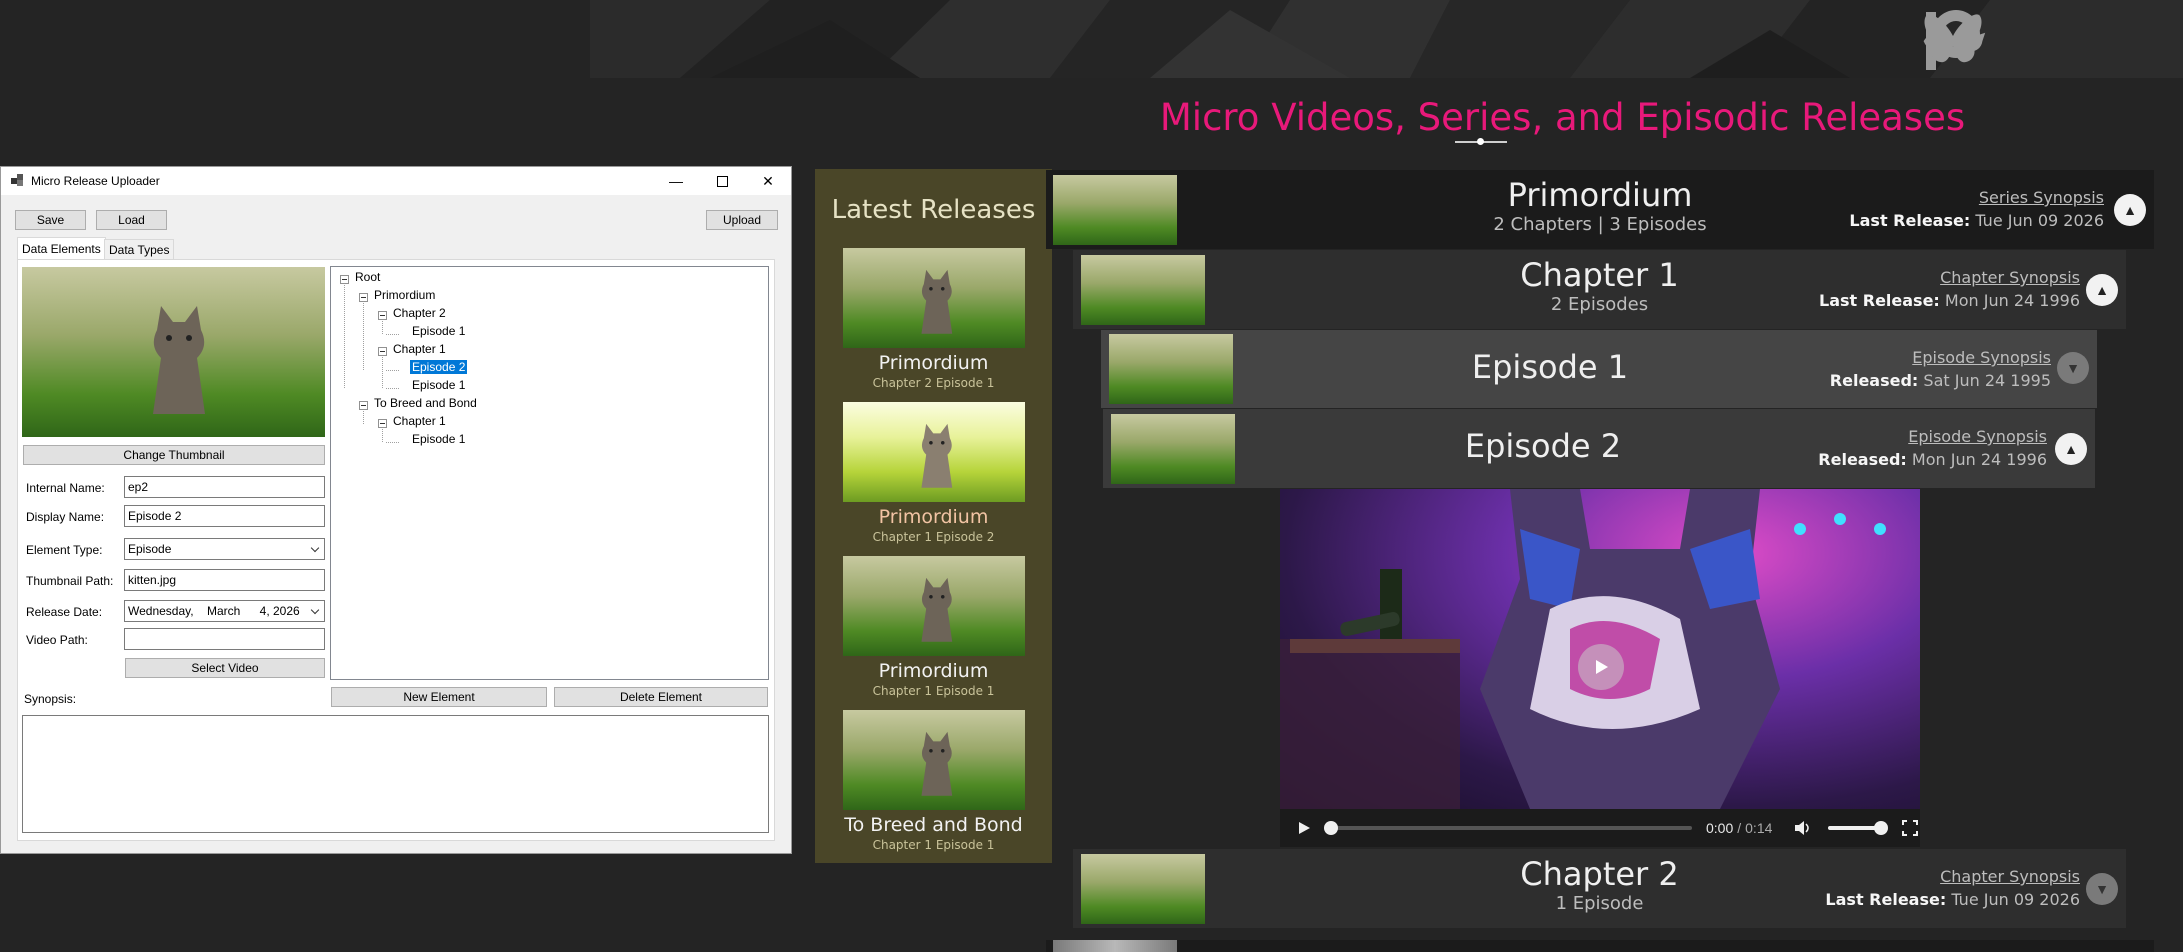 The height and width of the screenshot is (952, 2183). What do you see at coordinates (933, 825) in the screenshot?
I see `release-title: To Breed and Bond` at bounding box center [933, 825].